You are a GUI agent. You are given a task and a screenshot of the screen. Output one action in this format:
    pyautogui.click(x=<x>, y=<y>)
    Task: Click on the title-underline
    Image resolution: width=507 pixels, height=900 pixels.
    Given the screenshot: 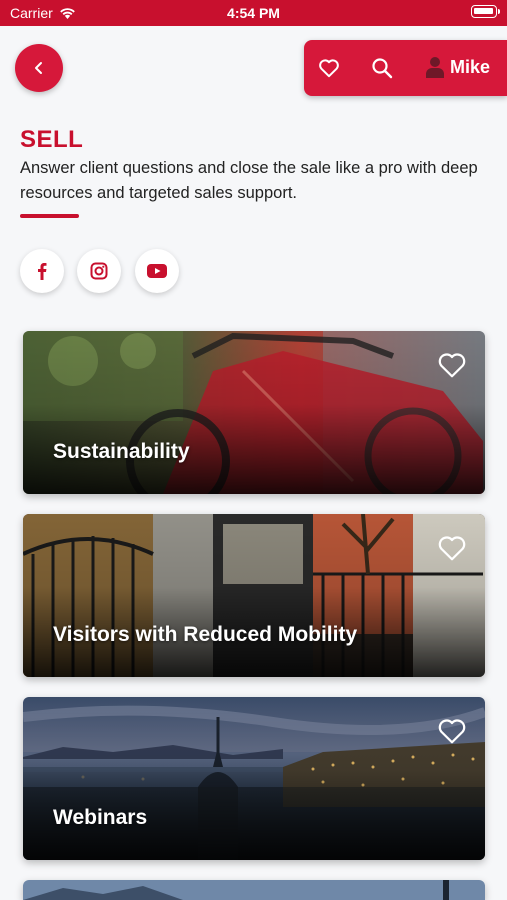 What is the action you would take?
    pyautogui.click(x=49, y=216)
    